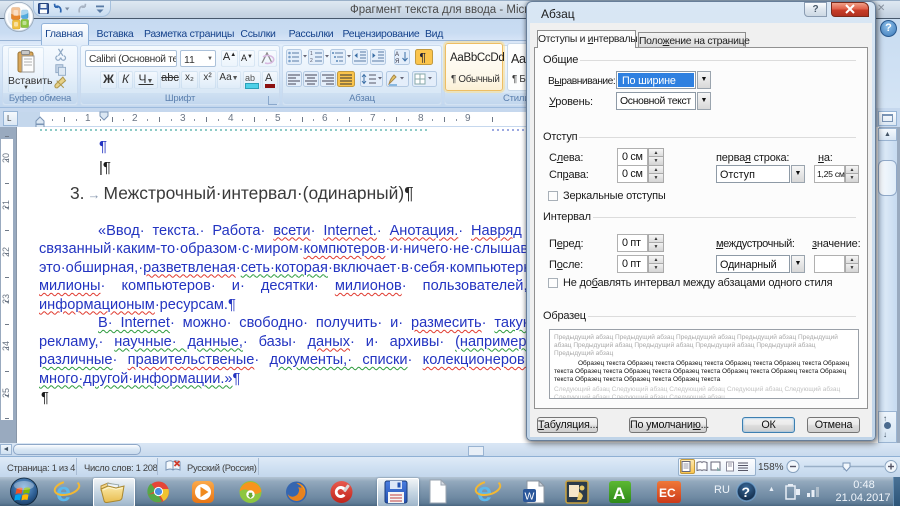 Image resolution: width=900 pixels, height=506 pixels. Describe the element at coordinates (397, 62) in the screenshot. I see `svg-text: Я` at that location.